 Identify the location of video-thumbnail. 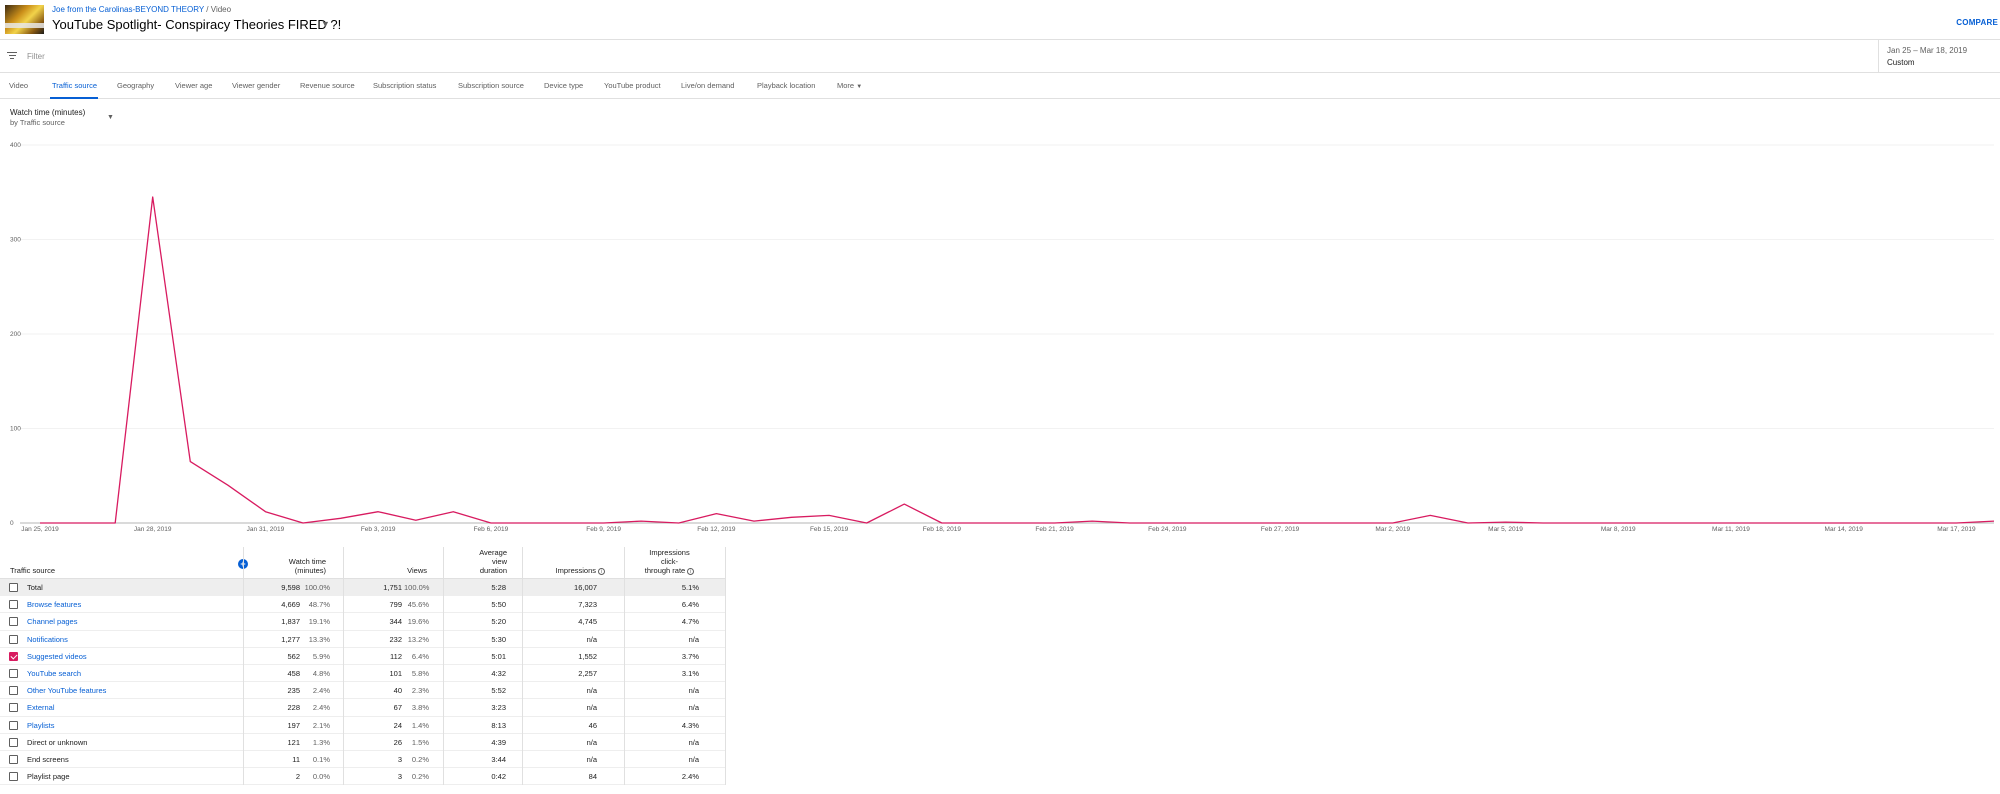
(24, 19).